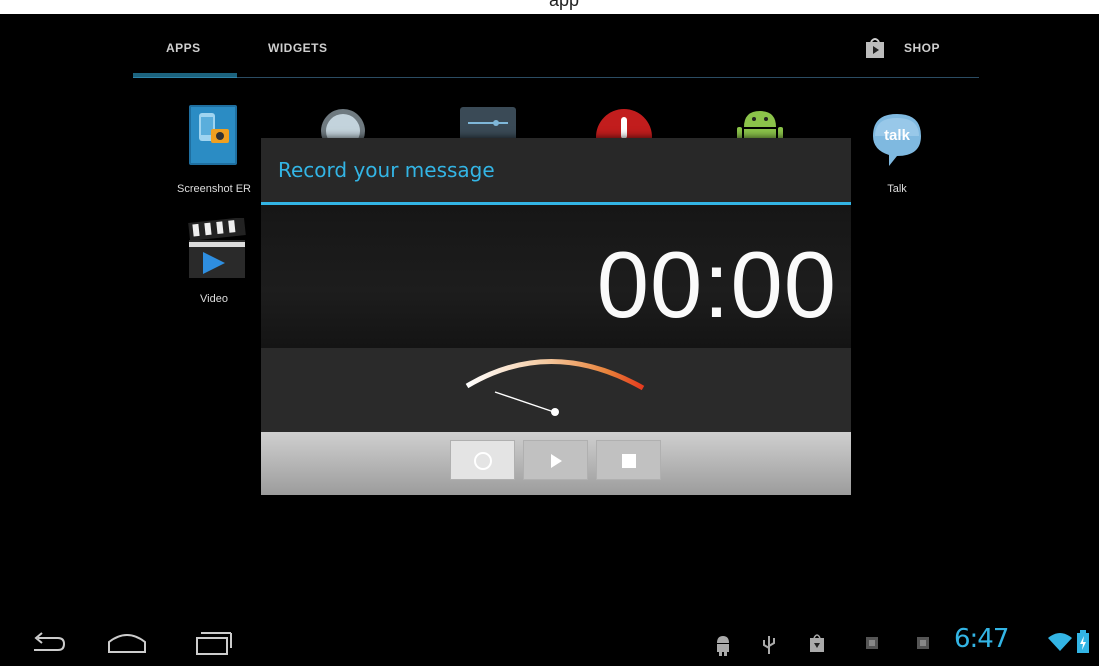 Image resolution: width=1099 pixels, height=666 pixels. I want to click on sound-recorder-app-icon, so click(624, 126).